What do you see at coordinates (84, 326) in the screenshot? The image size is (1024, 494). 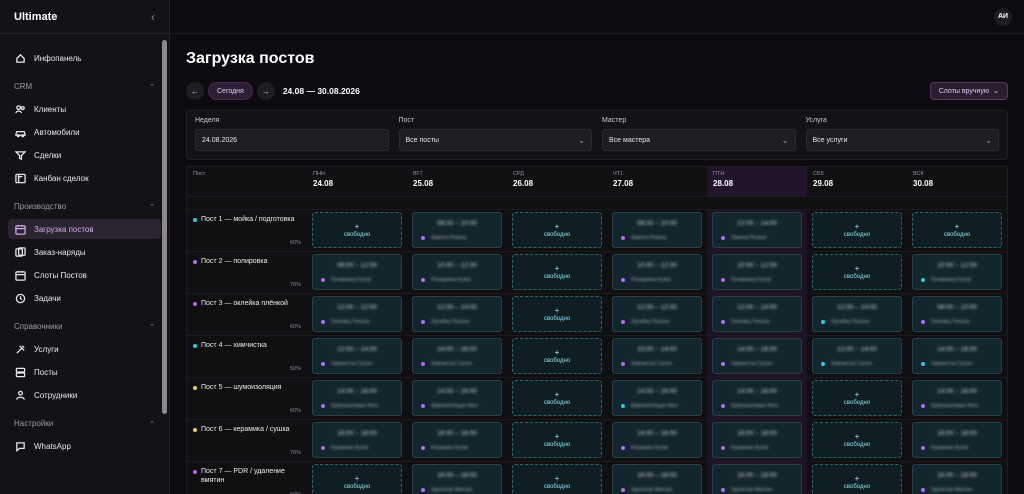 I see `sidebar-section-header: Справочники ⌃` at bounding box center [84, 326].